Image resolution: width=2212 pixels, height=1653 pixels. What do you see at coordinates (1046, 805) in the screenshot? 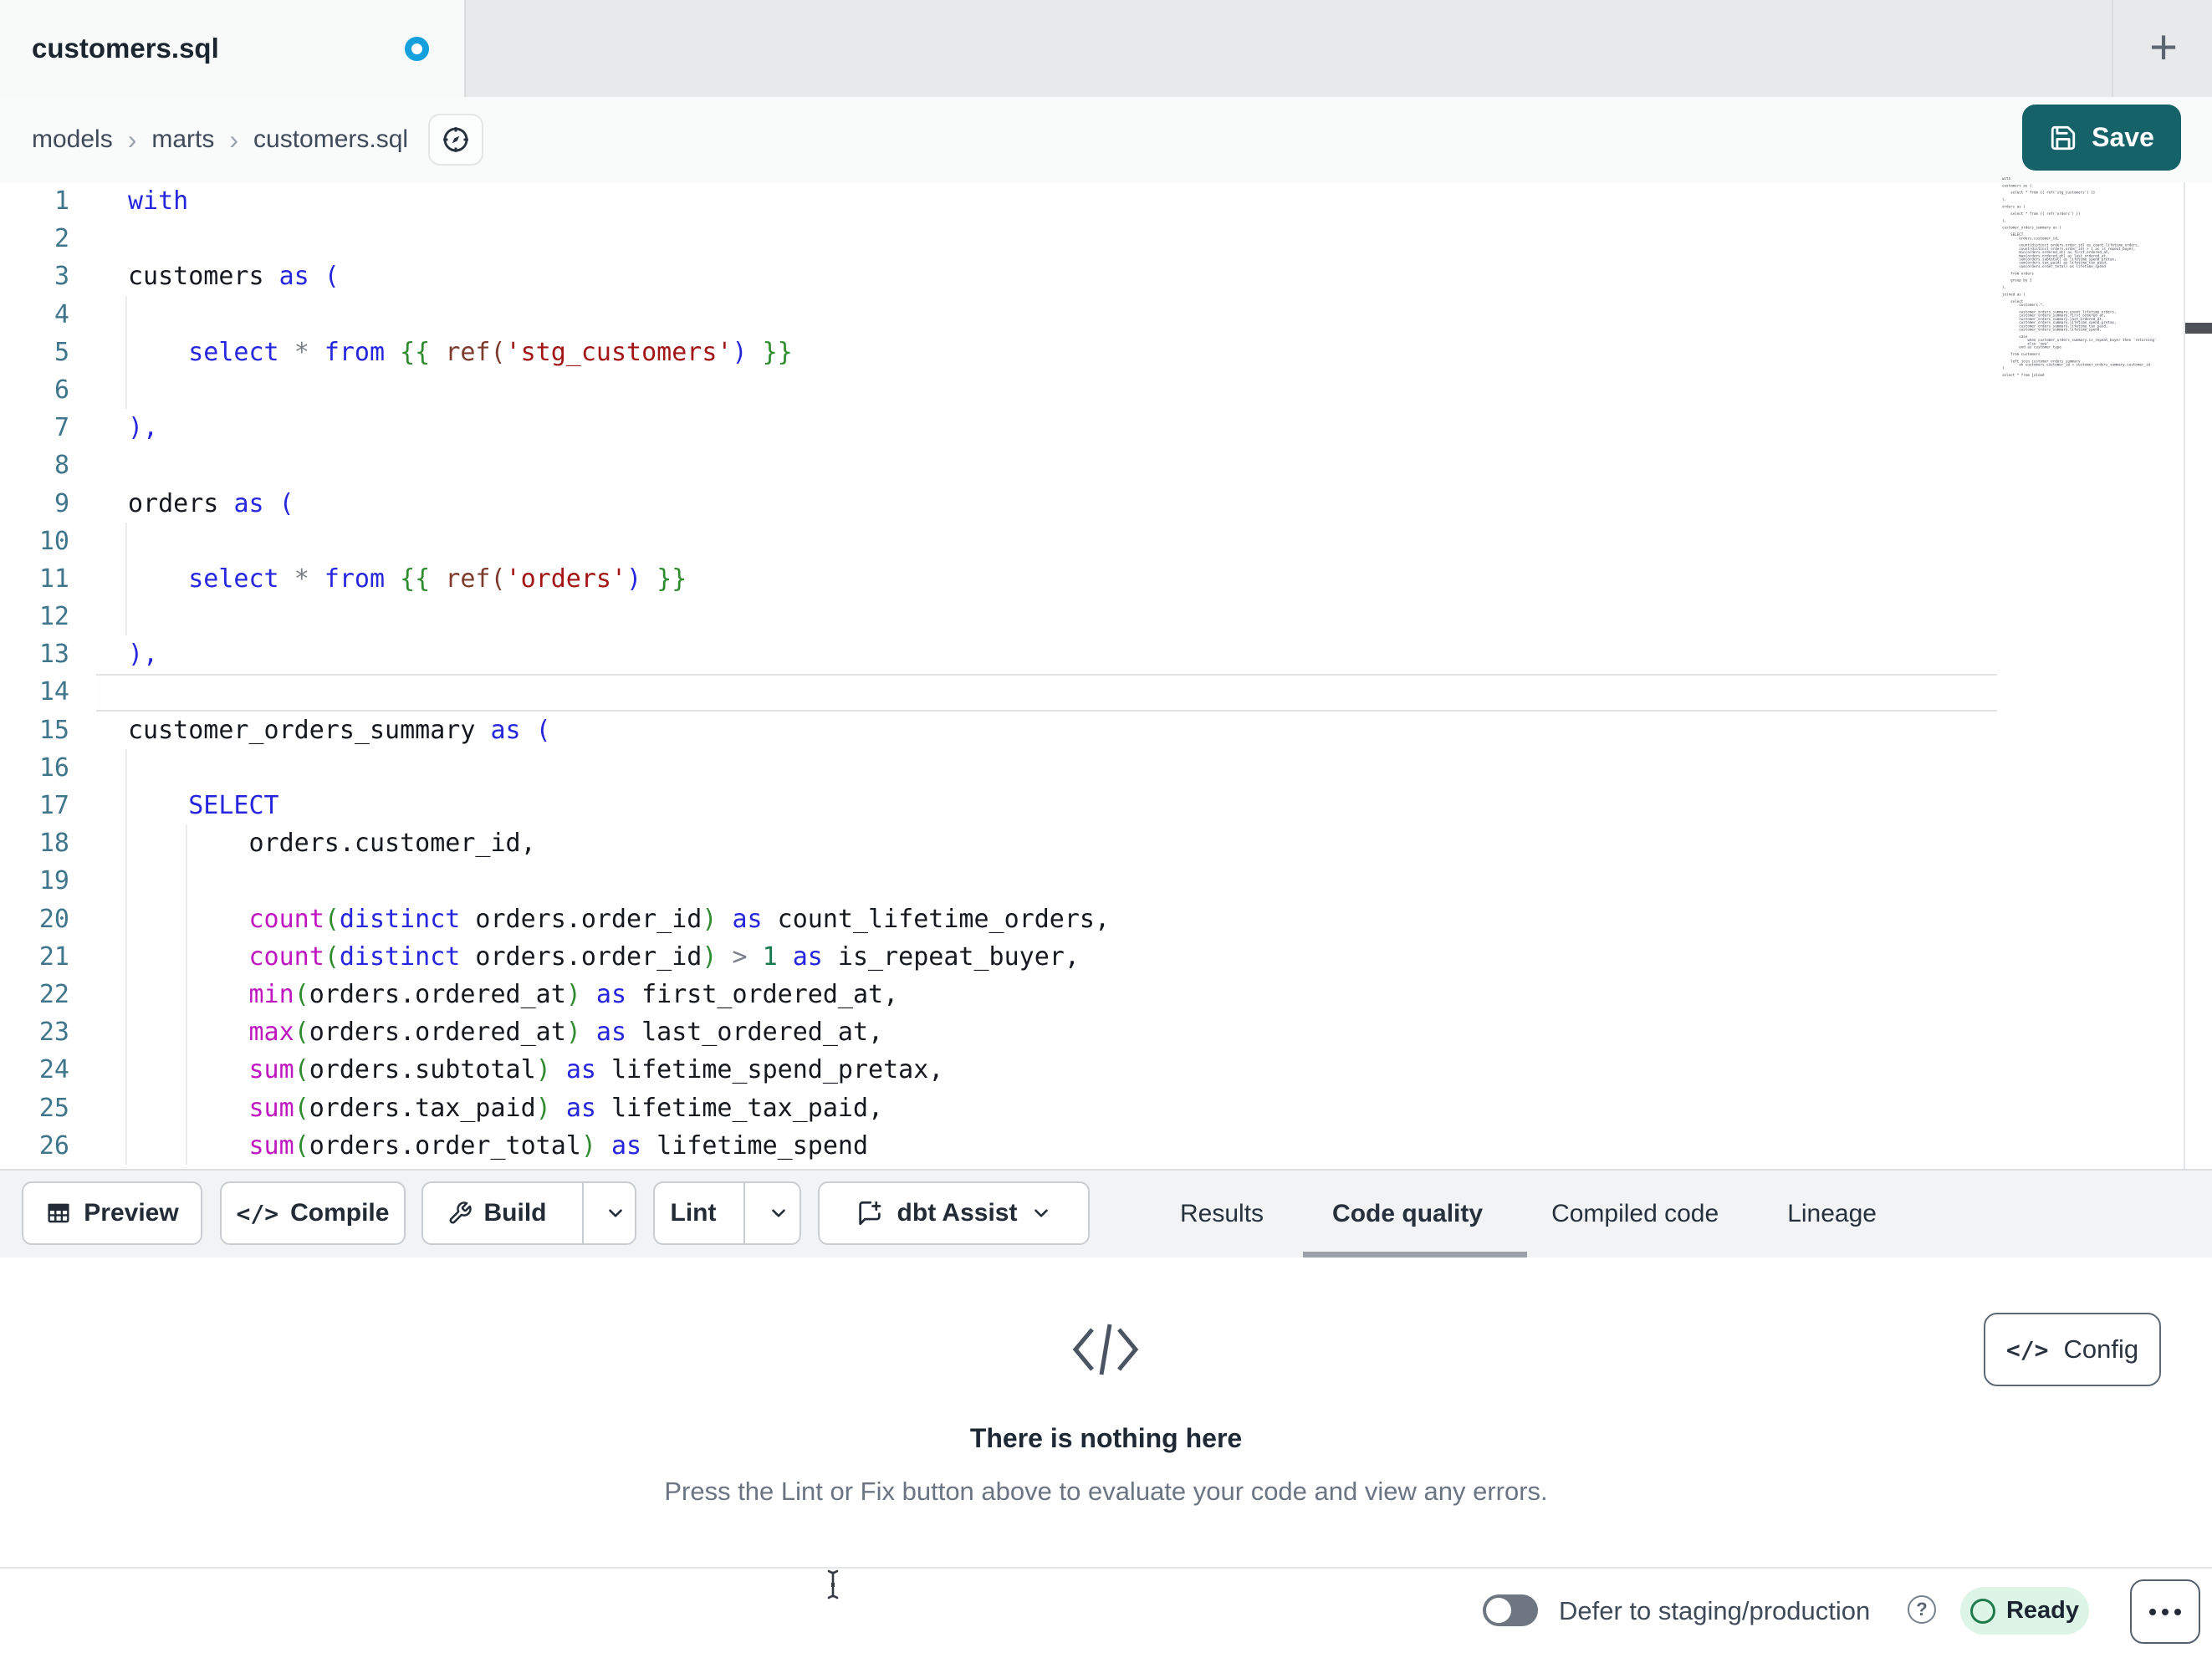
I see `code-line: SELECT` at bounding box center [1046, 805].